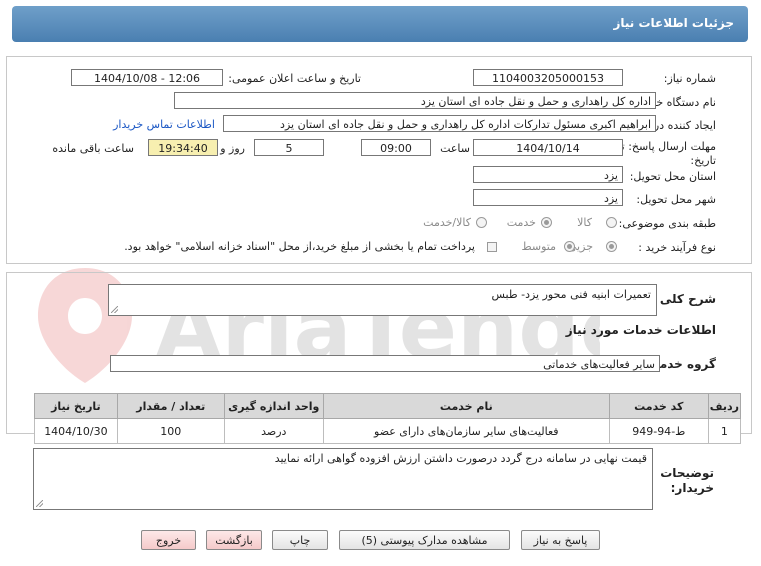 Image resolution: width=761 pixels, height=566 pixels. I want to click on category-radio-service, so click(546, 222).